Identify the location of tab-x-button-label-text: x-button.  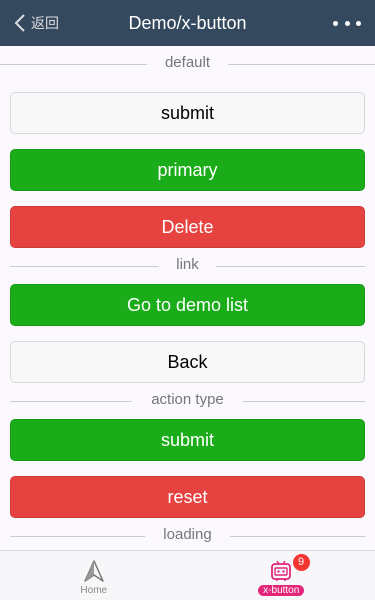
(281, 590).